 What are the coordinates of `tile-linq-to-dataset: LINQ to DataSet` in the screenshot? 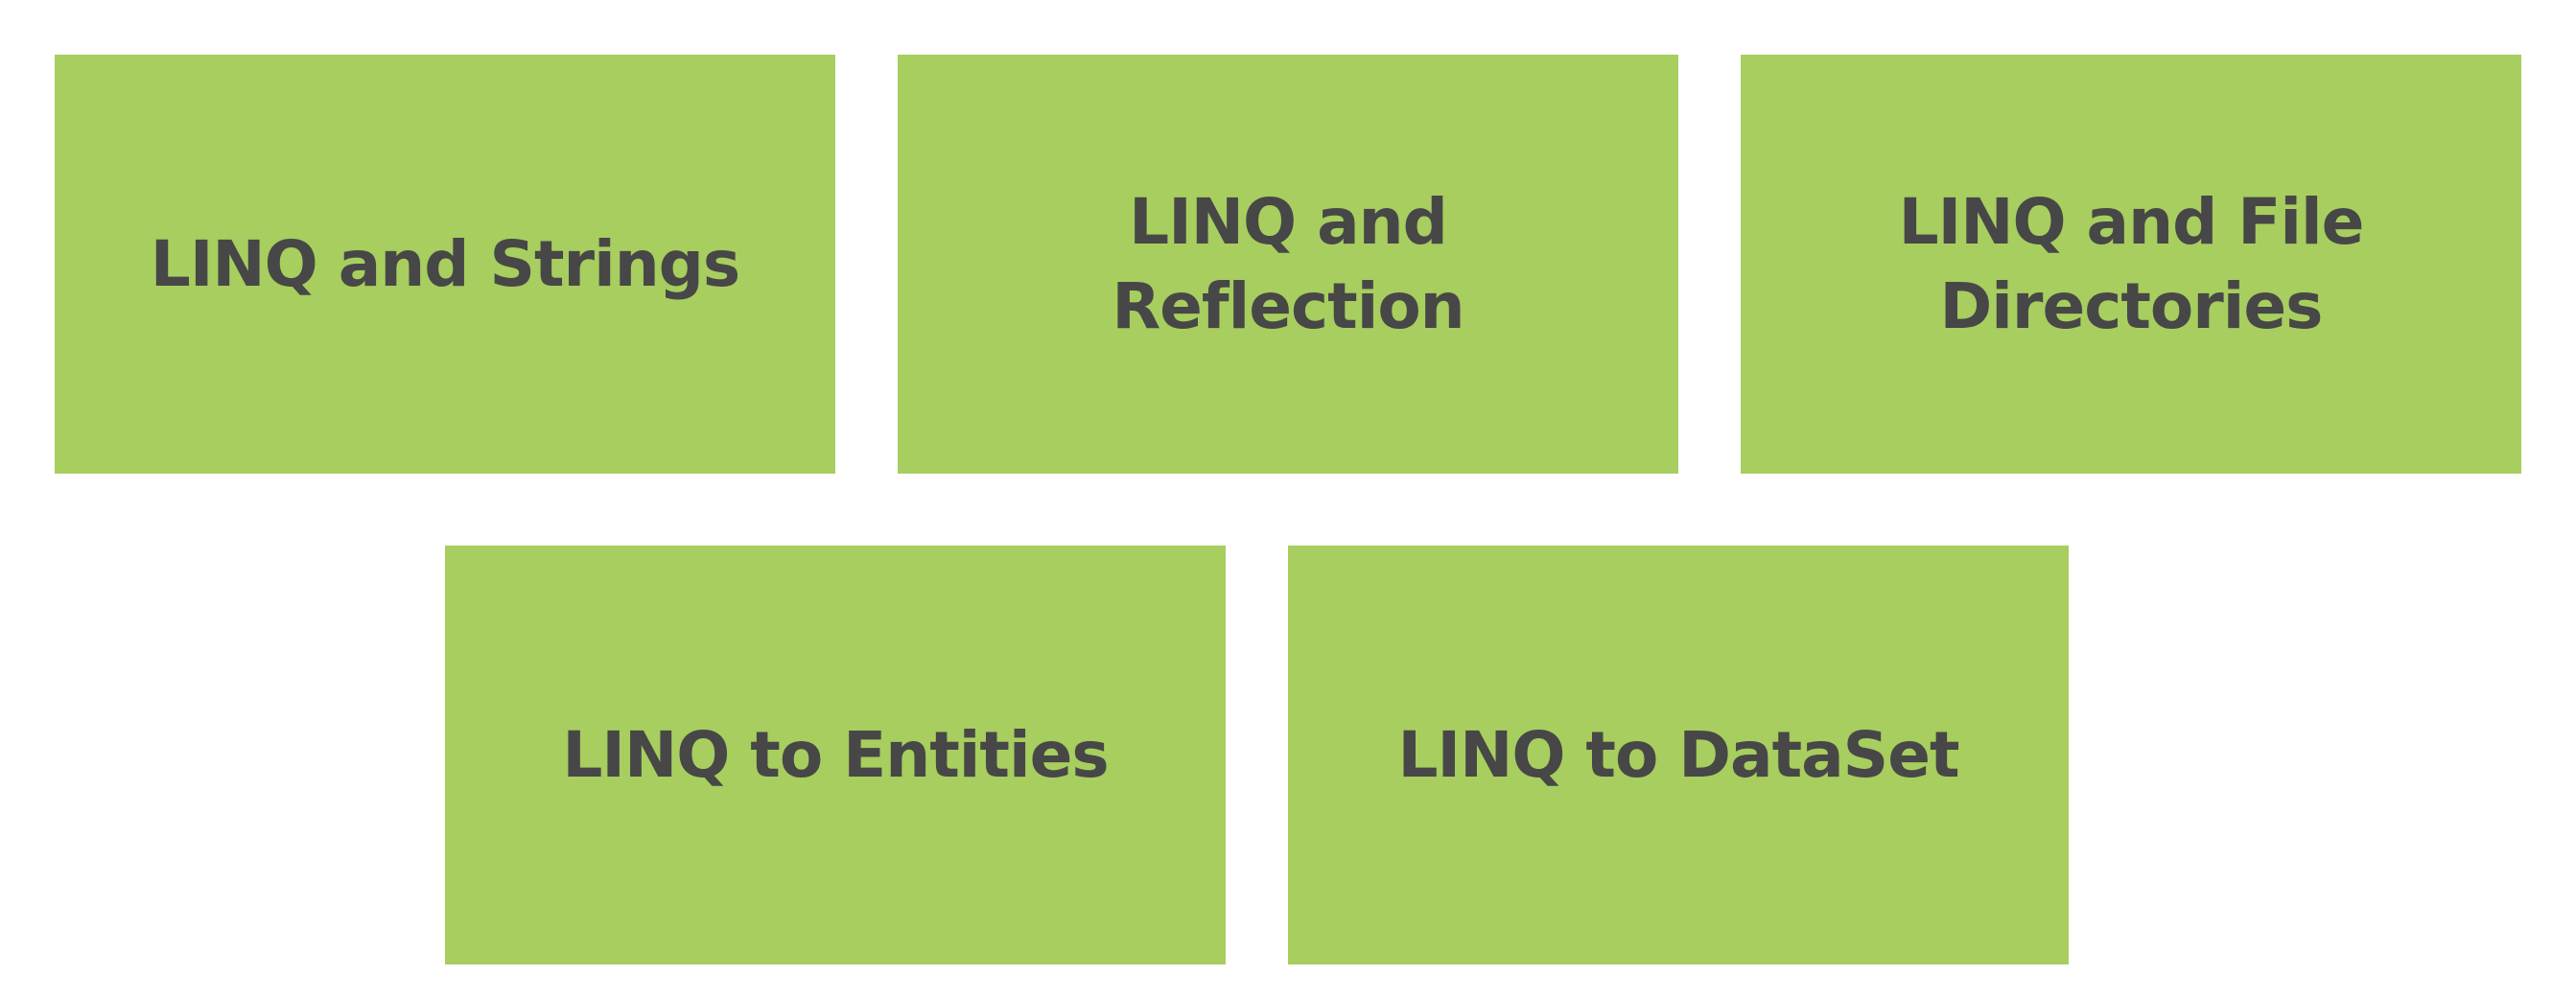 It's located at (1678, 755).